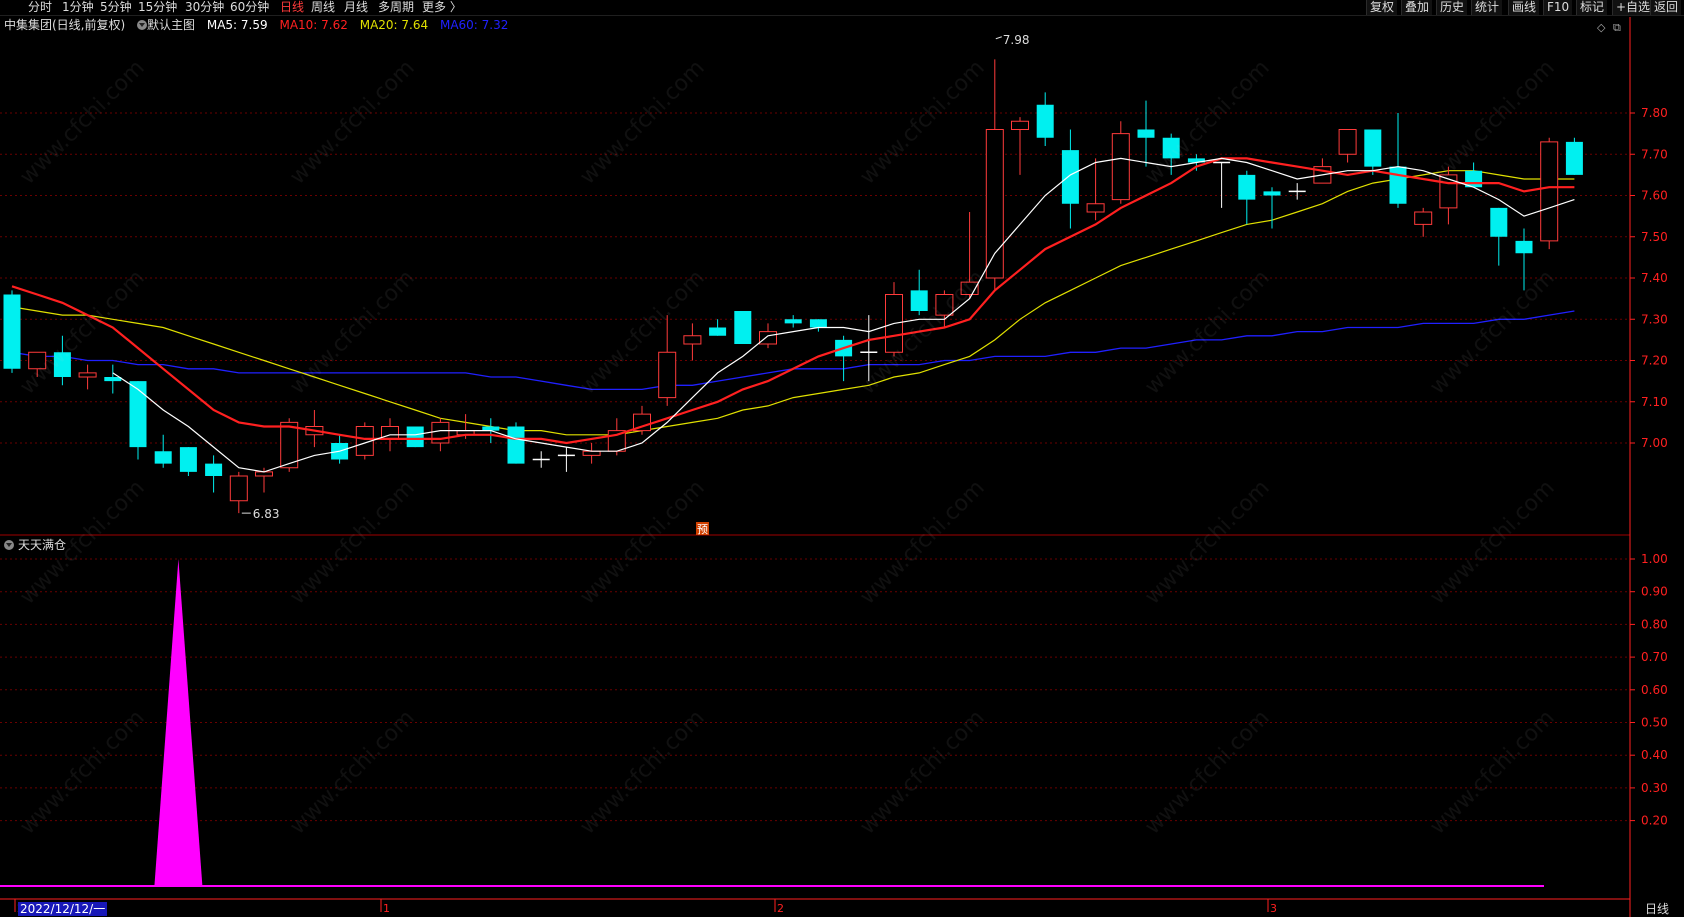 The height and width of the screenshot is (917, 1684). I want to click on price-tick-label: 7.20, so click(1654, 361).